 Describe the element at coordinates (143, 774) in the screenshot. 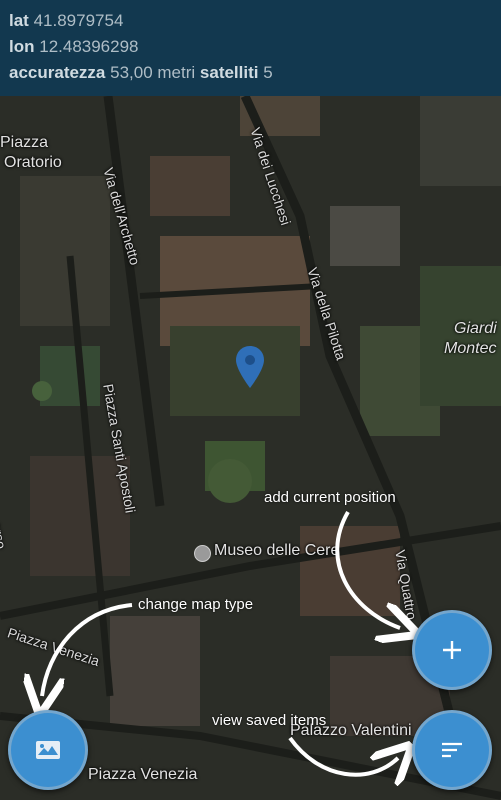

I see `street-label: Piazza Venezia` at that location.